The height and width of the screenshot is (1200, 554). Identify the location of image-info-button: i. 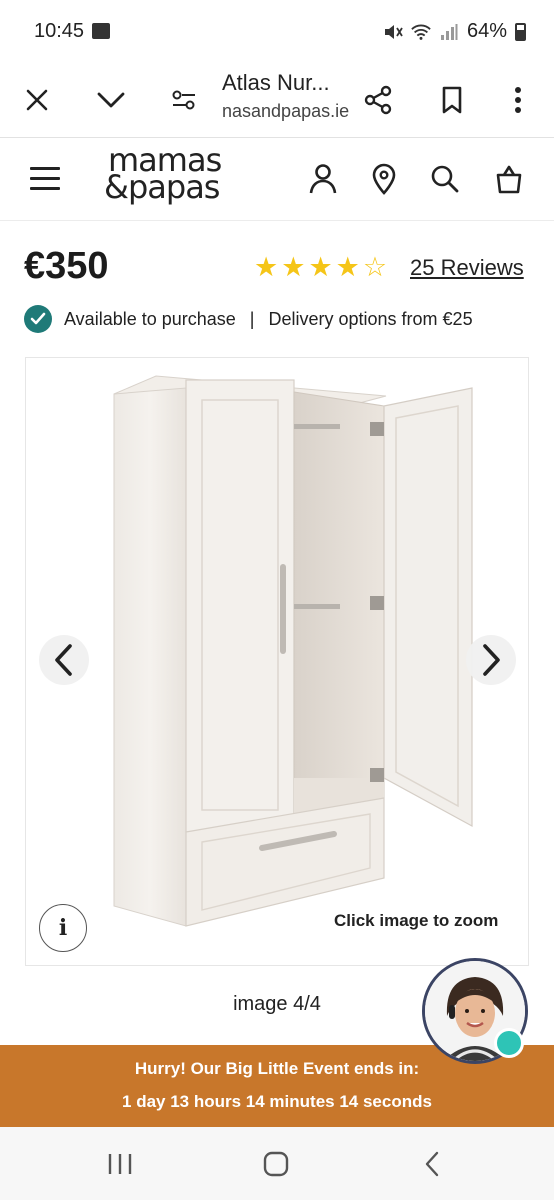
(63, 928).